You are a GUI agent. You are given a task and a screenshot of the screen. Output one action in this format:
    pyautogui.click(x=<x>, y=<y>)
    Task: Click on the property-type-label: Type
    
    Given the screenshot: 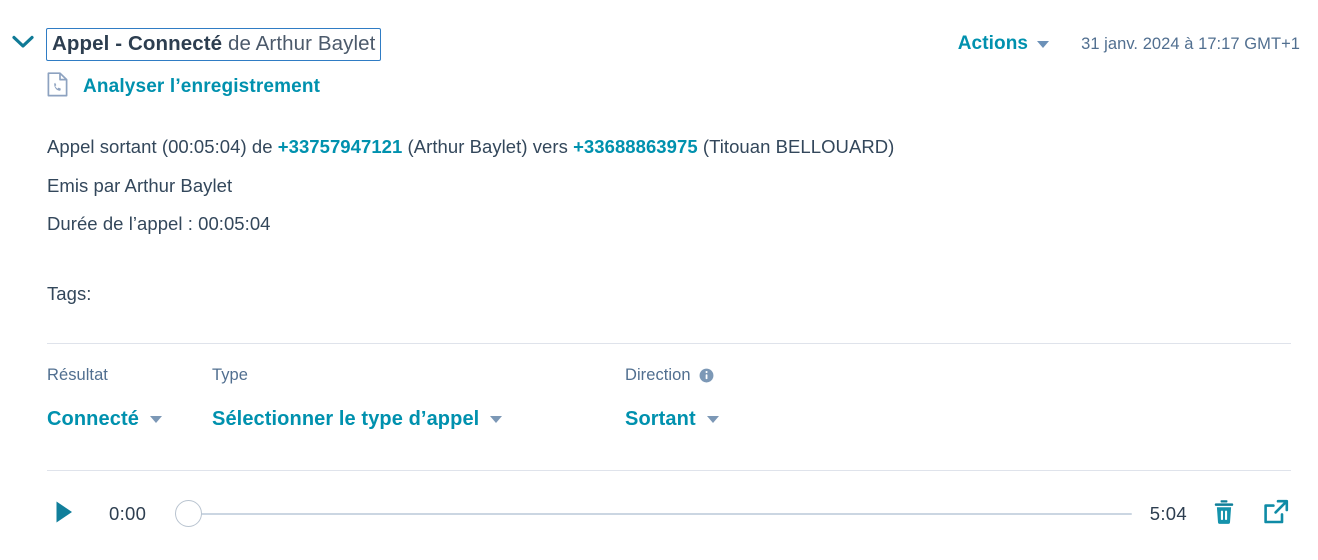 What is the action you would take?
    pyautogui.click(x=357, y=375)
    